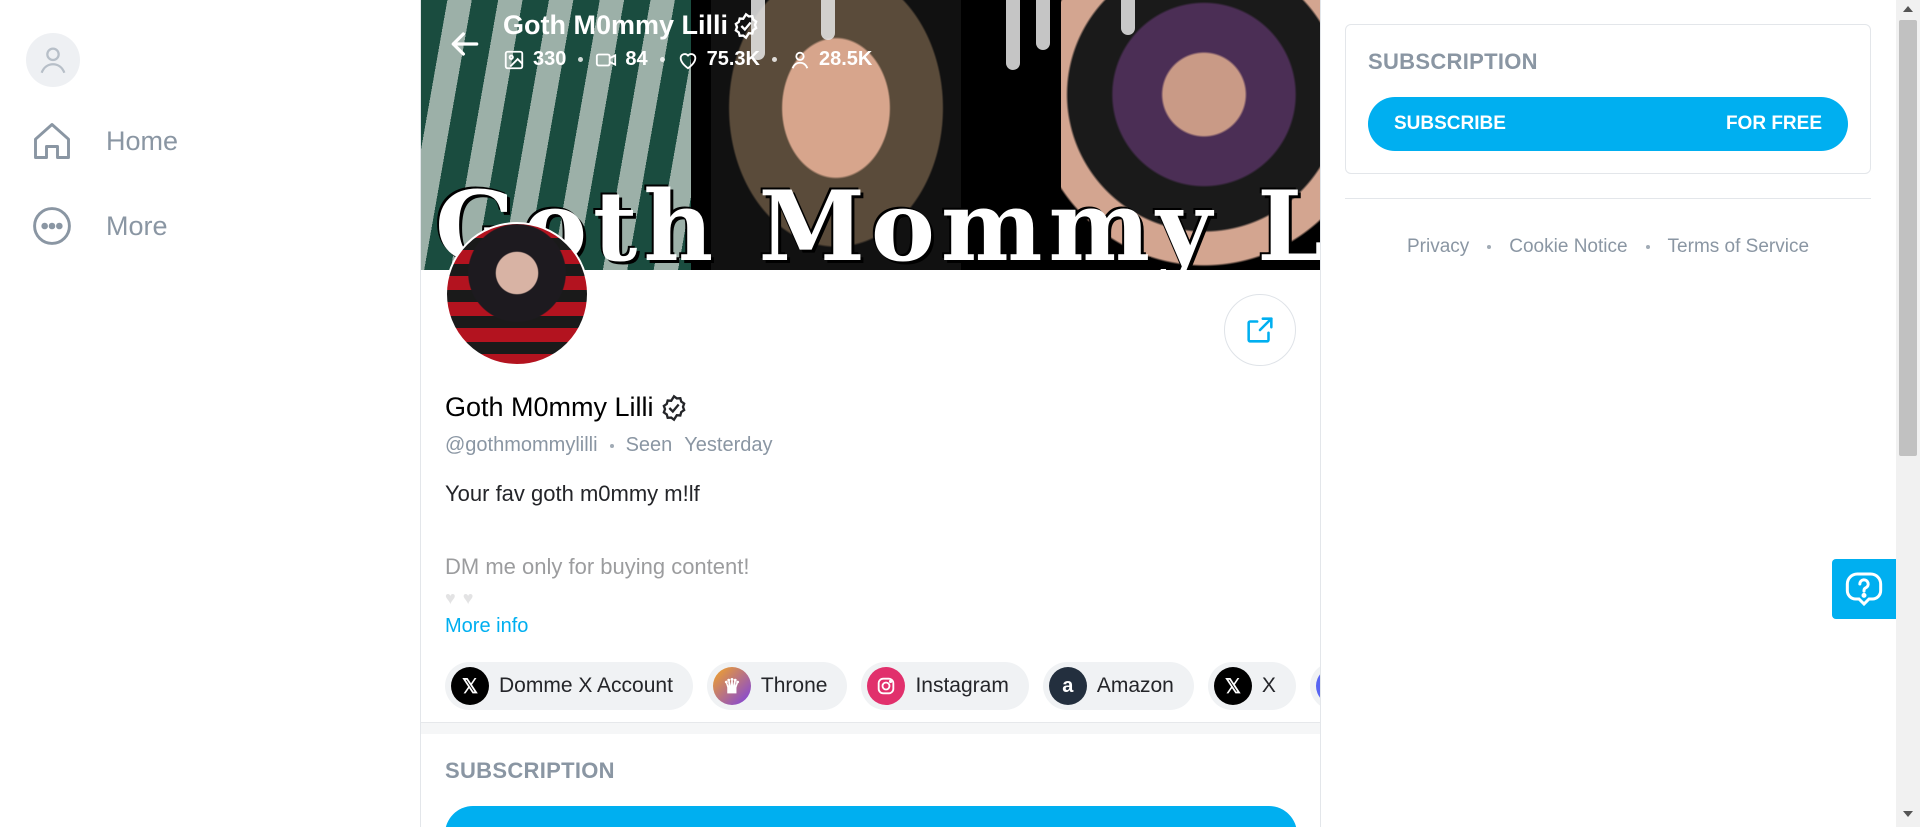 The height and width of the screenshot is (827, 1920). Describe the element at coordinates (636, 59) in the screenshot. I see `stat-videos-count: 84` at that location.